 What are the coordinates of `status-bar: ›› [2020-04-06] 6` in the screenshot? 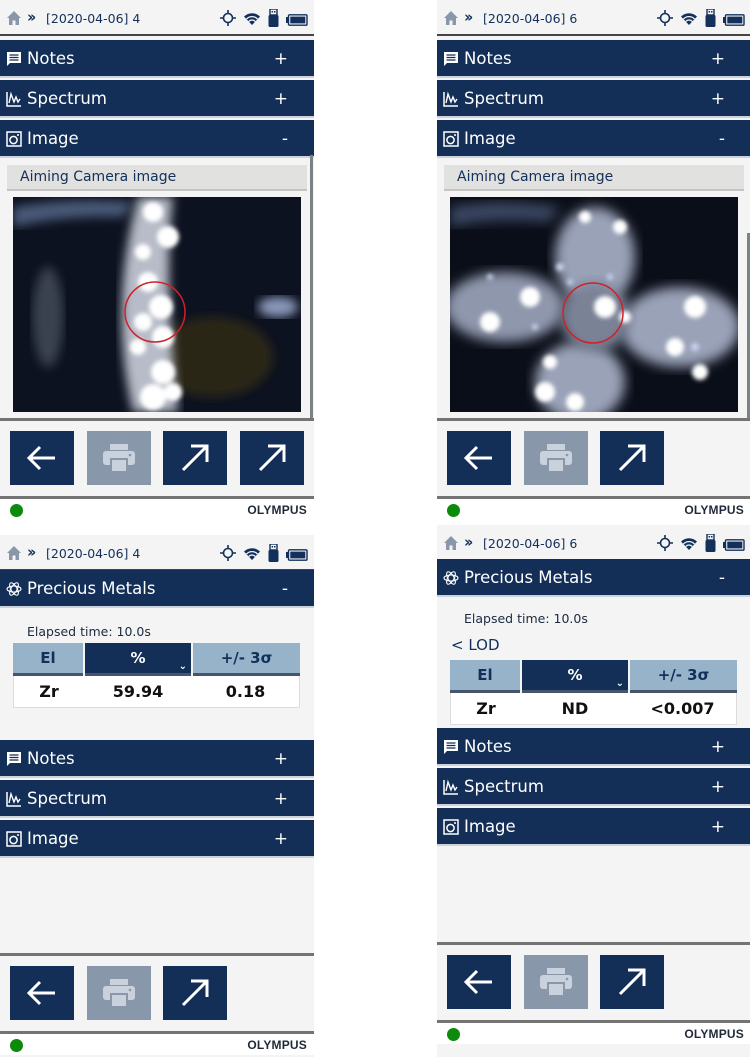 It's located at (593, 18).